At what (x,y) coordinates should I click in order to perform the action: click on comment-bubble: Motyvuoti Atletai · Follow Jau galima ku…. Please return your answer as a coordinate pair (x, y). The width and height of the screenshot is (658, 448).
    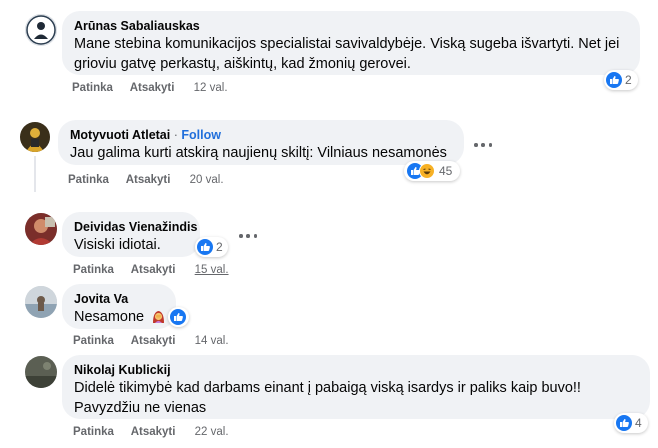
    Looking at the image, I should click on (261, 142).